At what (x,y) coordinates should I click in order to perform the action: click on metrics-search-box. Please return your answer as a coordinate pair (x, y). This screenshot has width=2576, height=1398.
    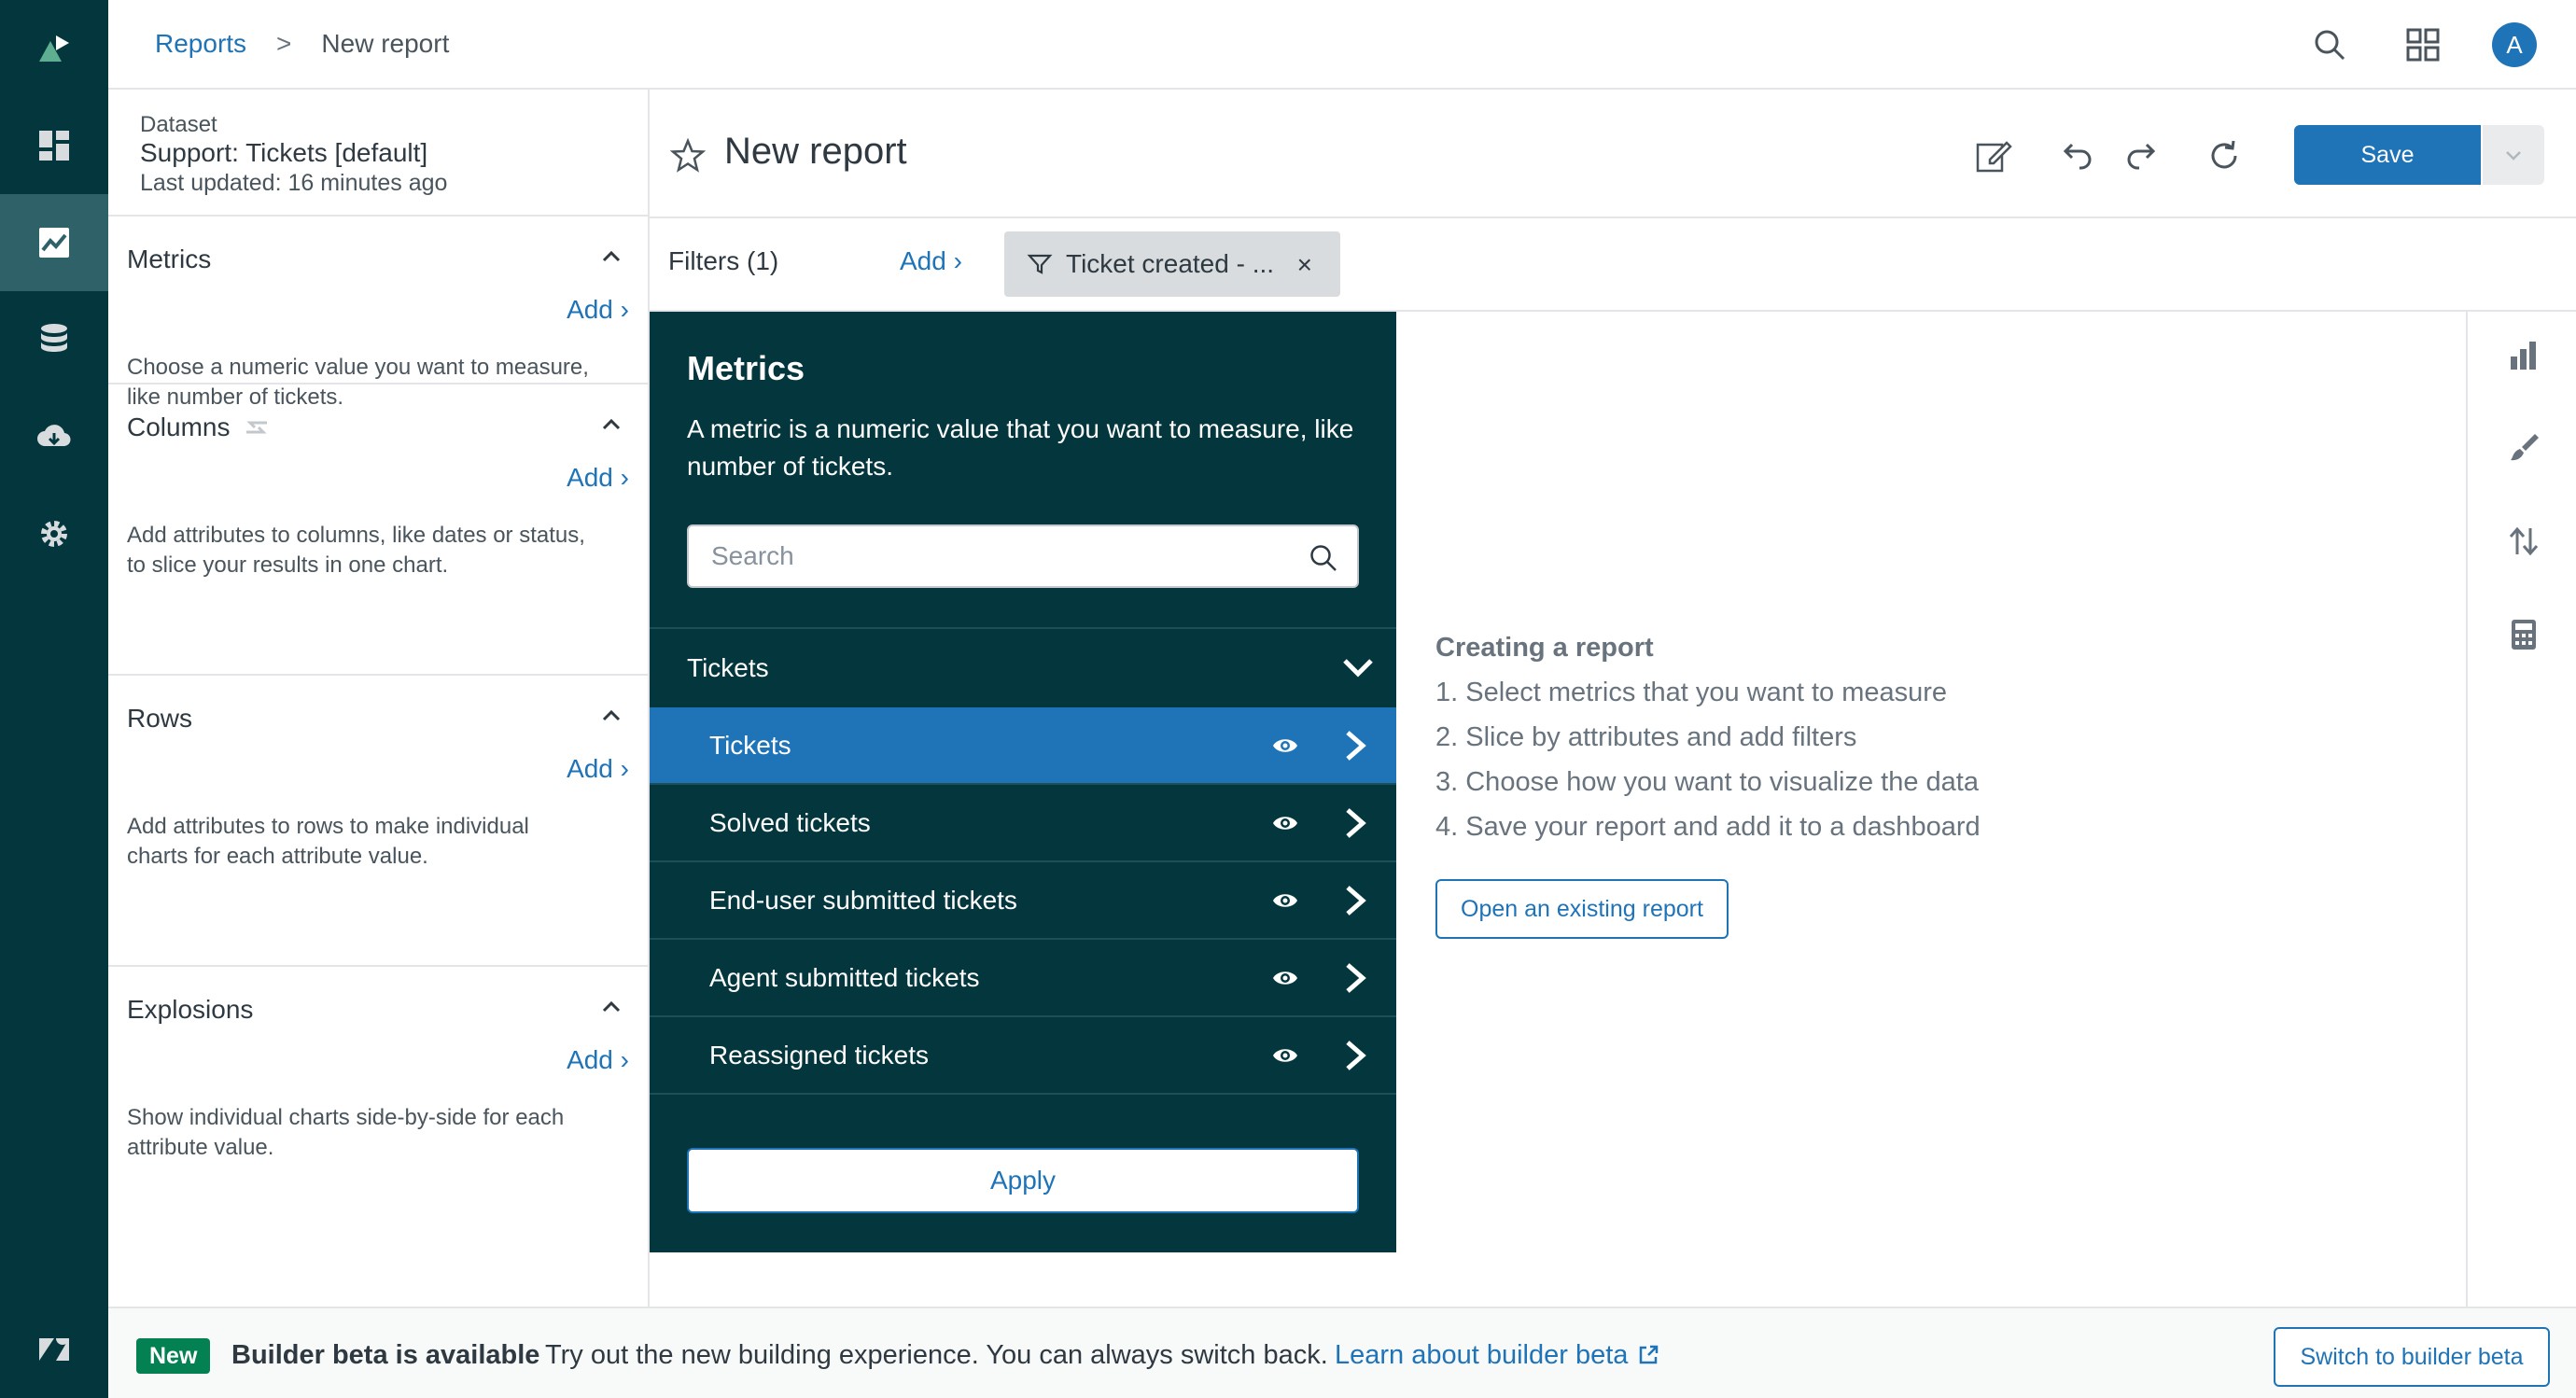
    Looking at the image, I should click on (1023, 556).